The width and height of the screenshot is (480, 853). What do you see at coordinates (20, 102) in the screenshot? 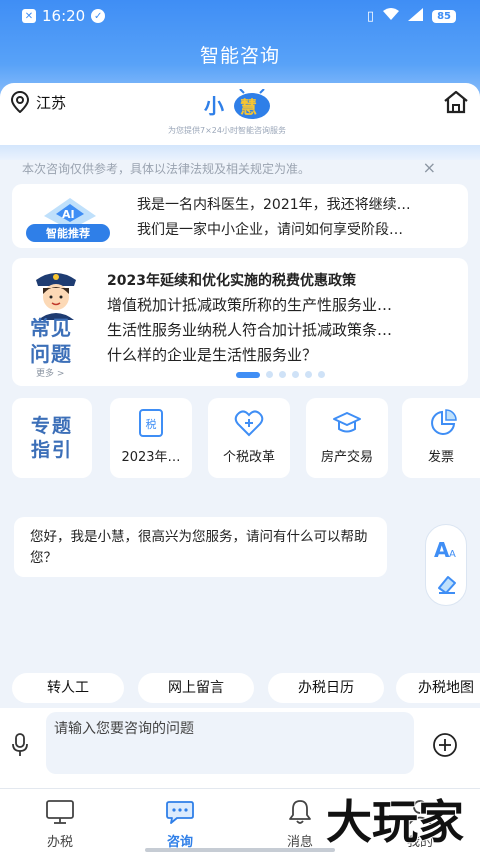
I see `location-pin-icon` at bounding box center [20, 102].